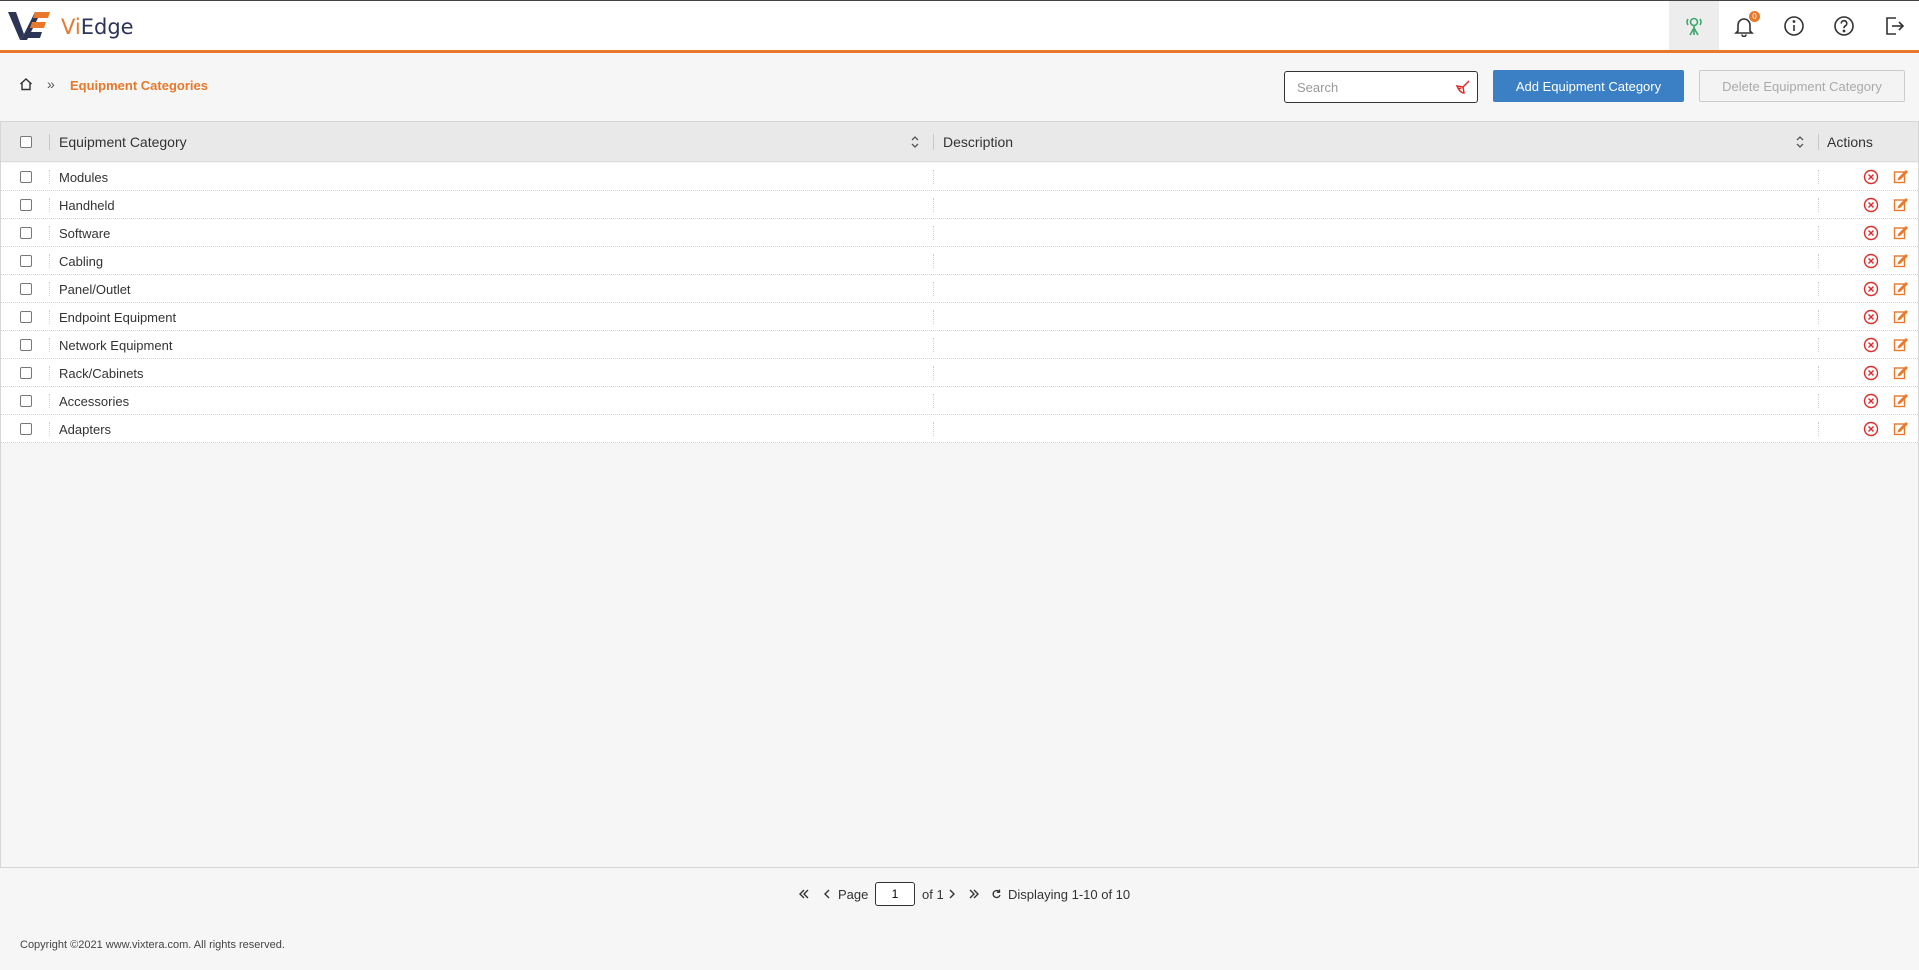  I want to click on category-name: Network Equipment, so click(116, 345).